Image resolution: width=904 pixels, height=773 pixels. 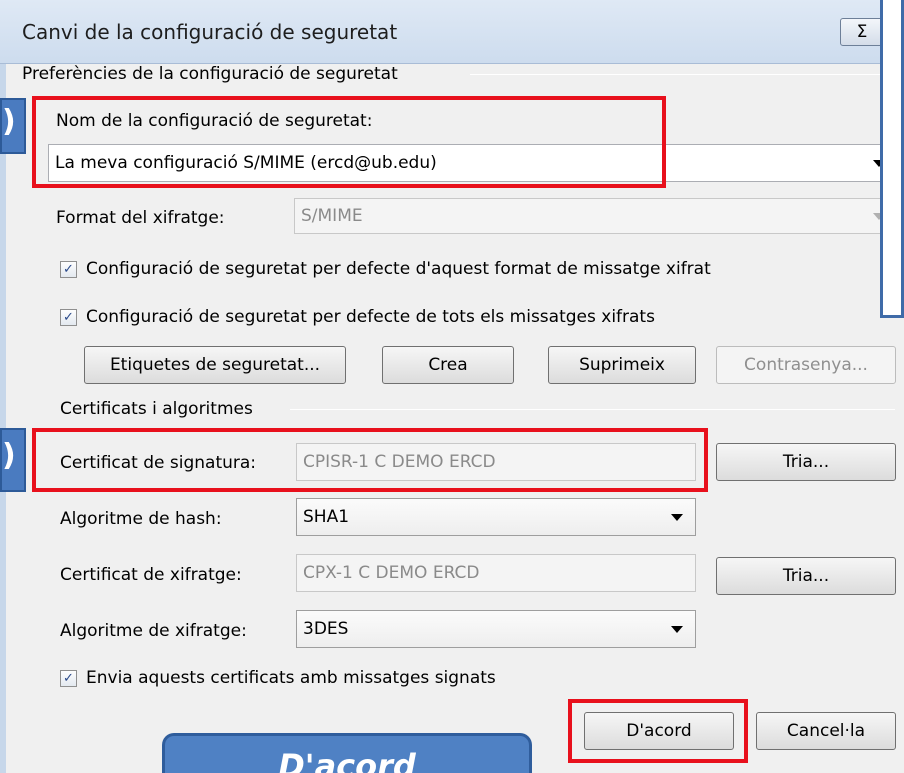 What do you see at coordinates (448, 365) in the screenshot?
I see `create-button: Crea` at bounding box center [448, 365].